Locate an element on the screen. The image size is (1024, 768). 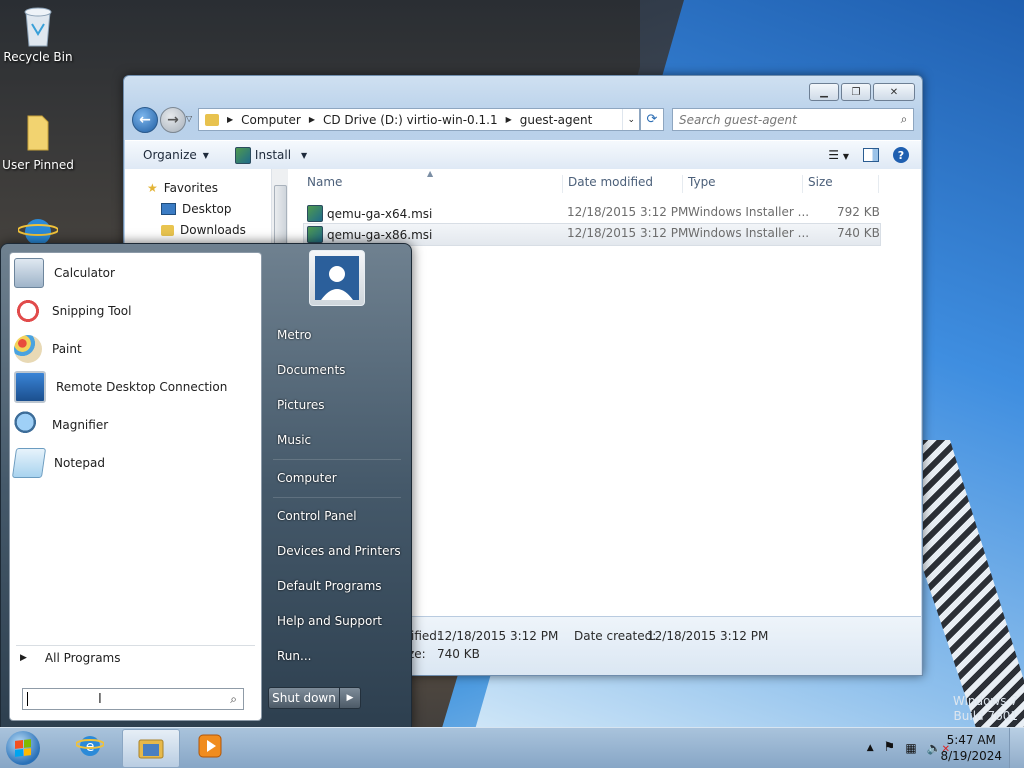
file-size: 792 KB is located at coordinates (858, 212).